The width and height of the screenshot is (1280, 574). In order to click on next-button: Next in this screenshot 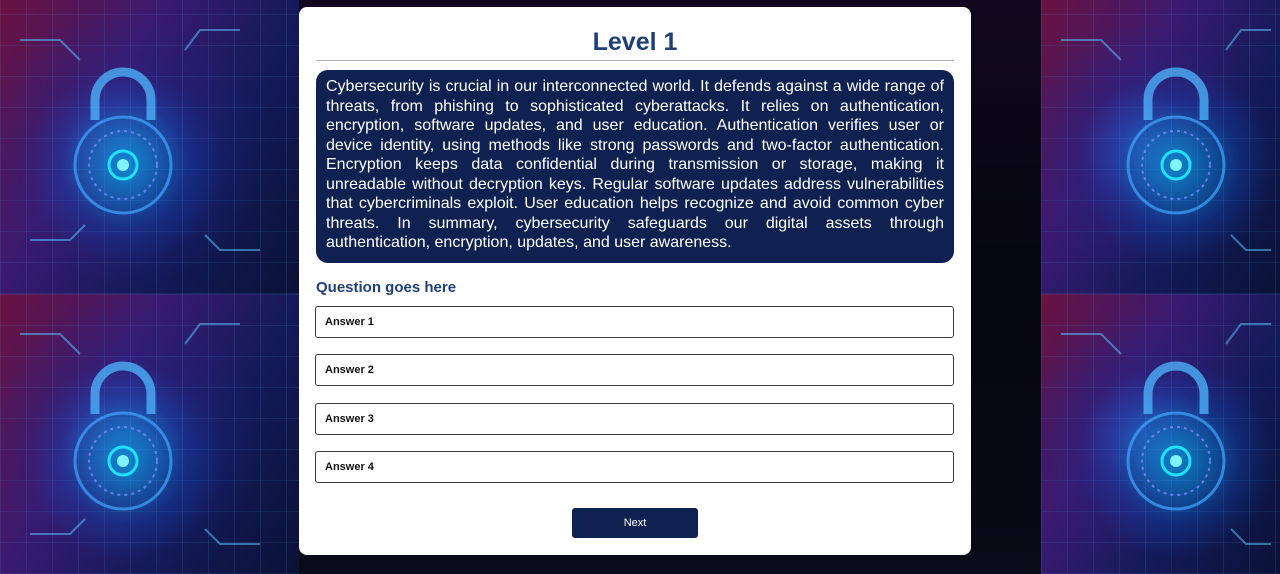, I will do `click(635, 523)`.